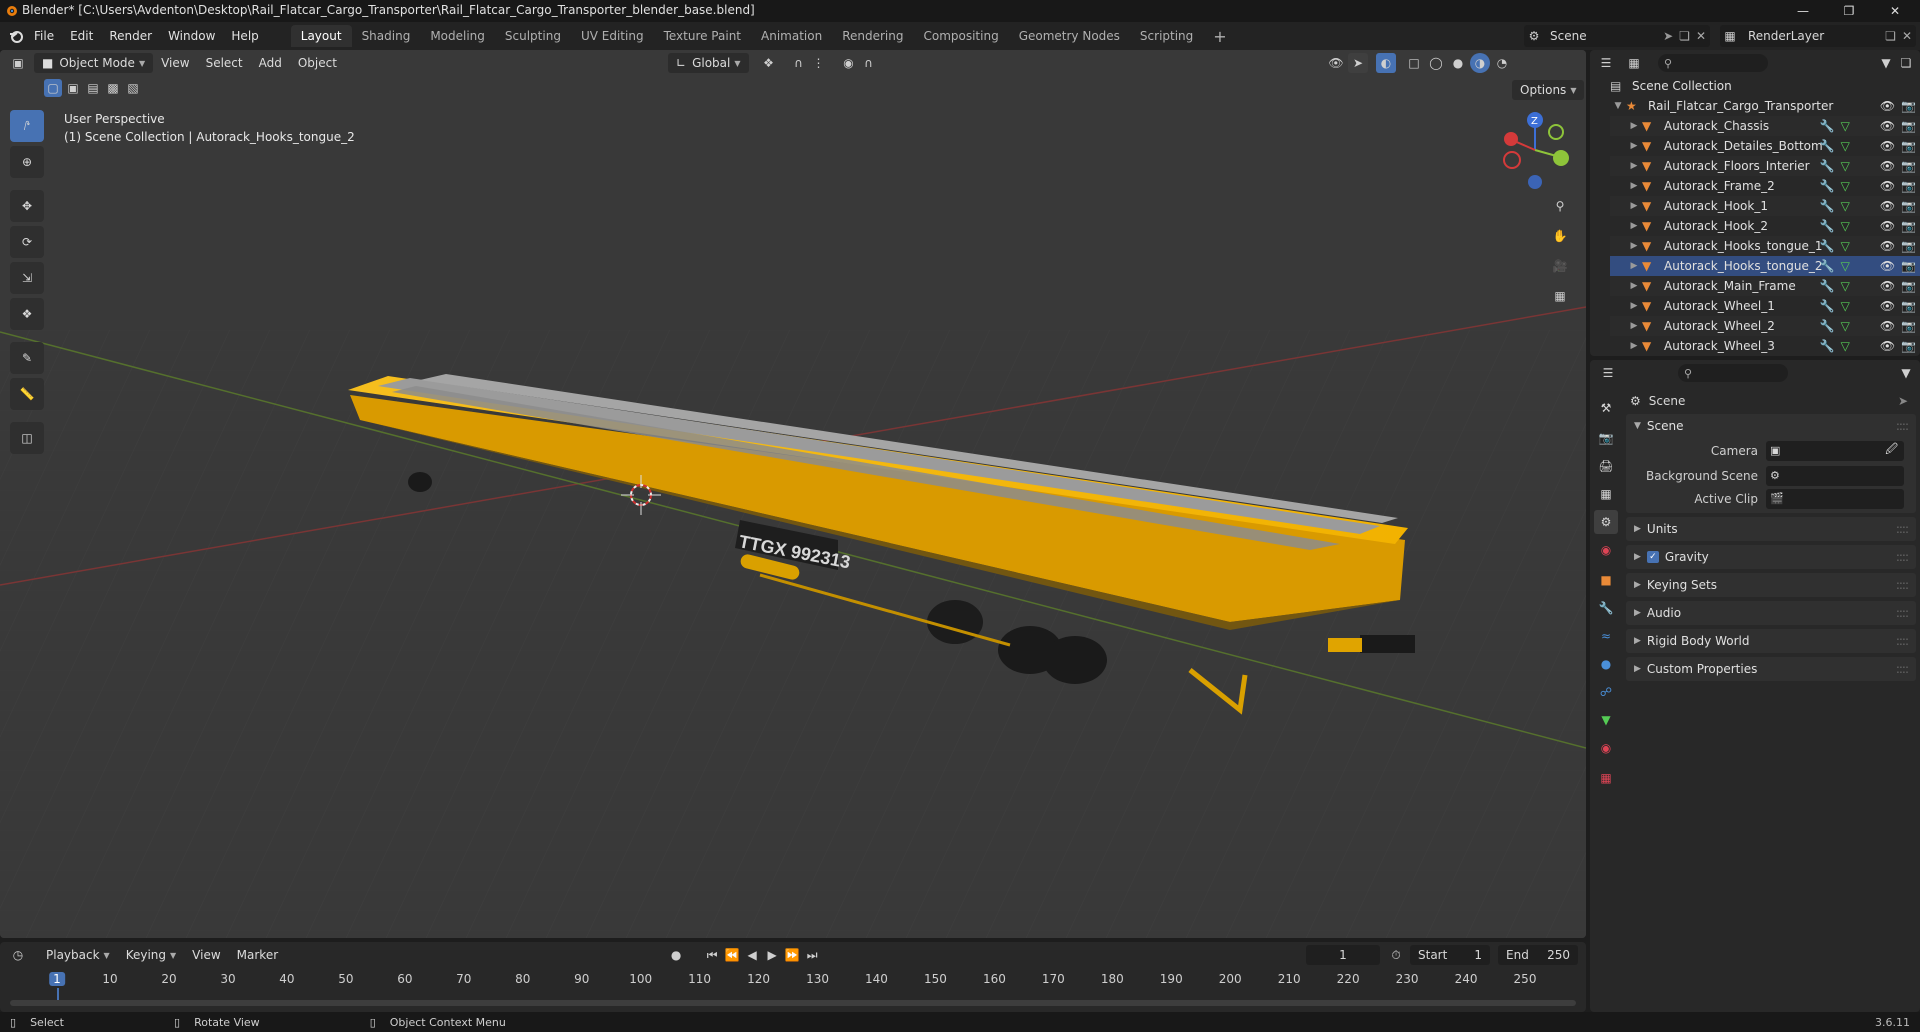 The height and width of the screenshot is (1032, 1920). I want to click on perspective-toggle-icon: ▦, so click(1560, 296).